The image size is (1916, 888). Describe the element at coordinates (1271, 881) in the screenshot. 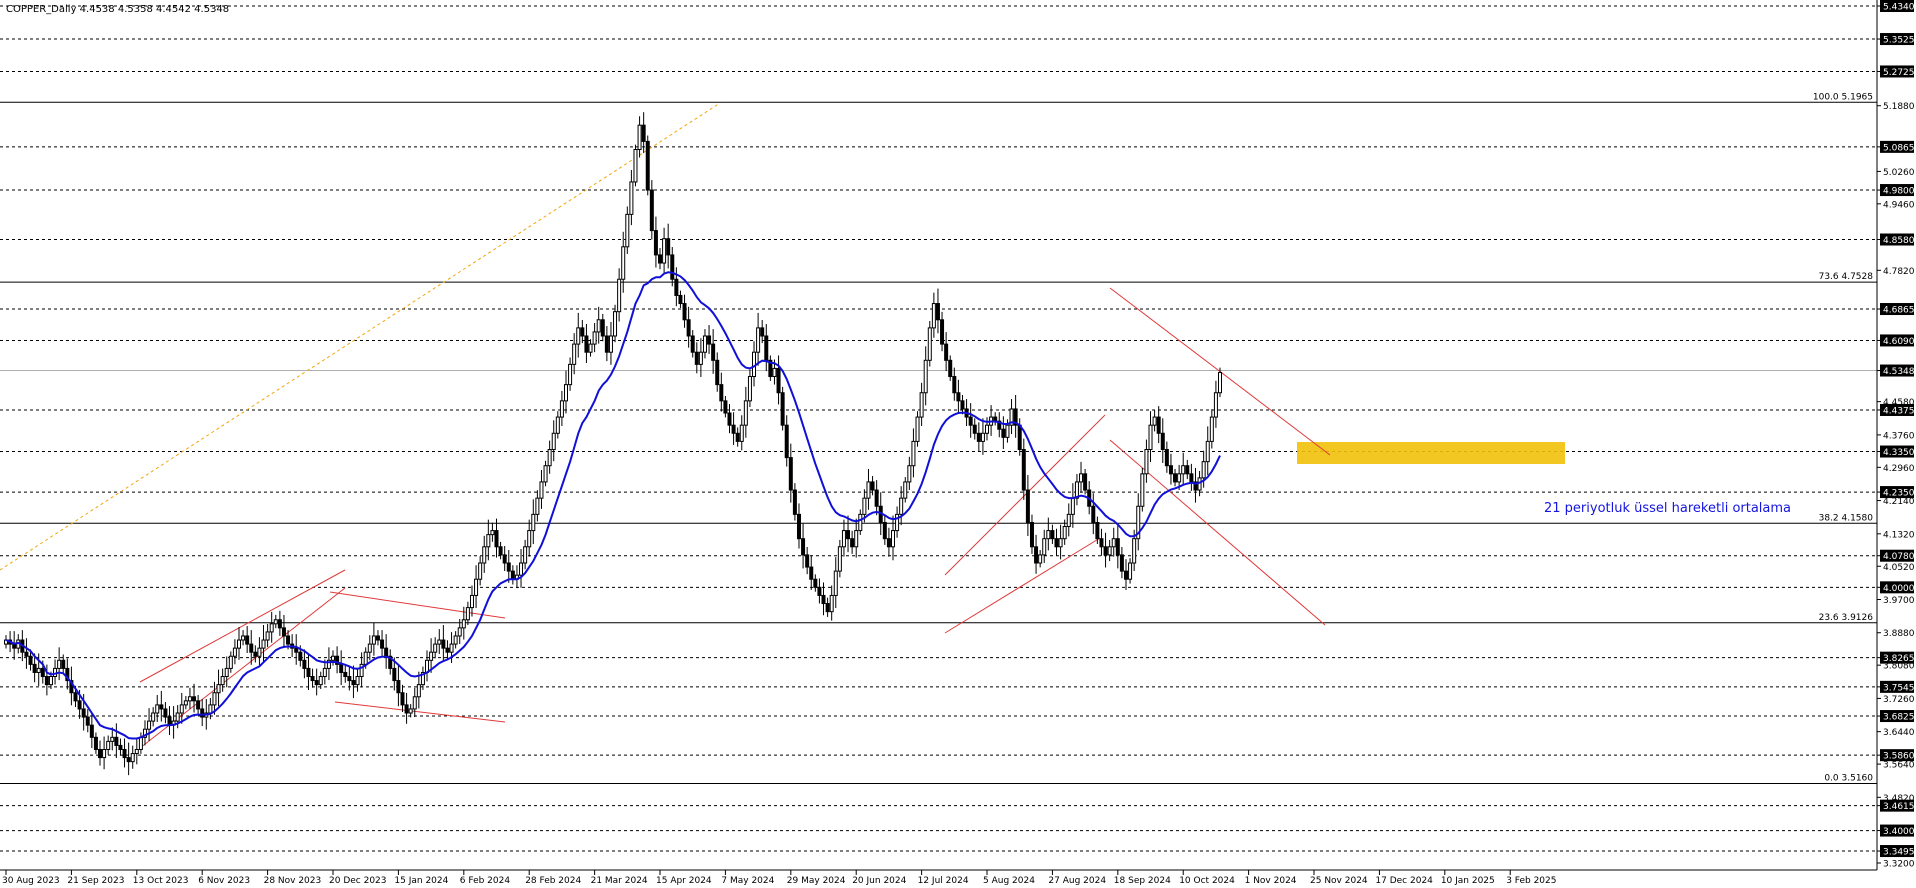

I see `date-tick-label: 1 Nov 2024` at that location.